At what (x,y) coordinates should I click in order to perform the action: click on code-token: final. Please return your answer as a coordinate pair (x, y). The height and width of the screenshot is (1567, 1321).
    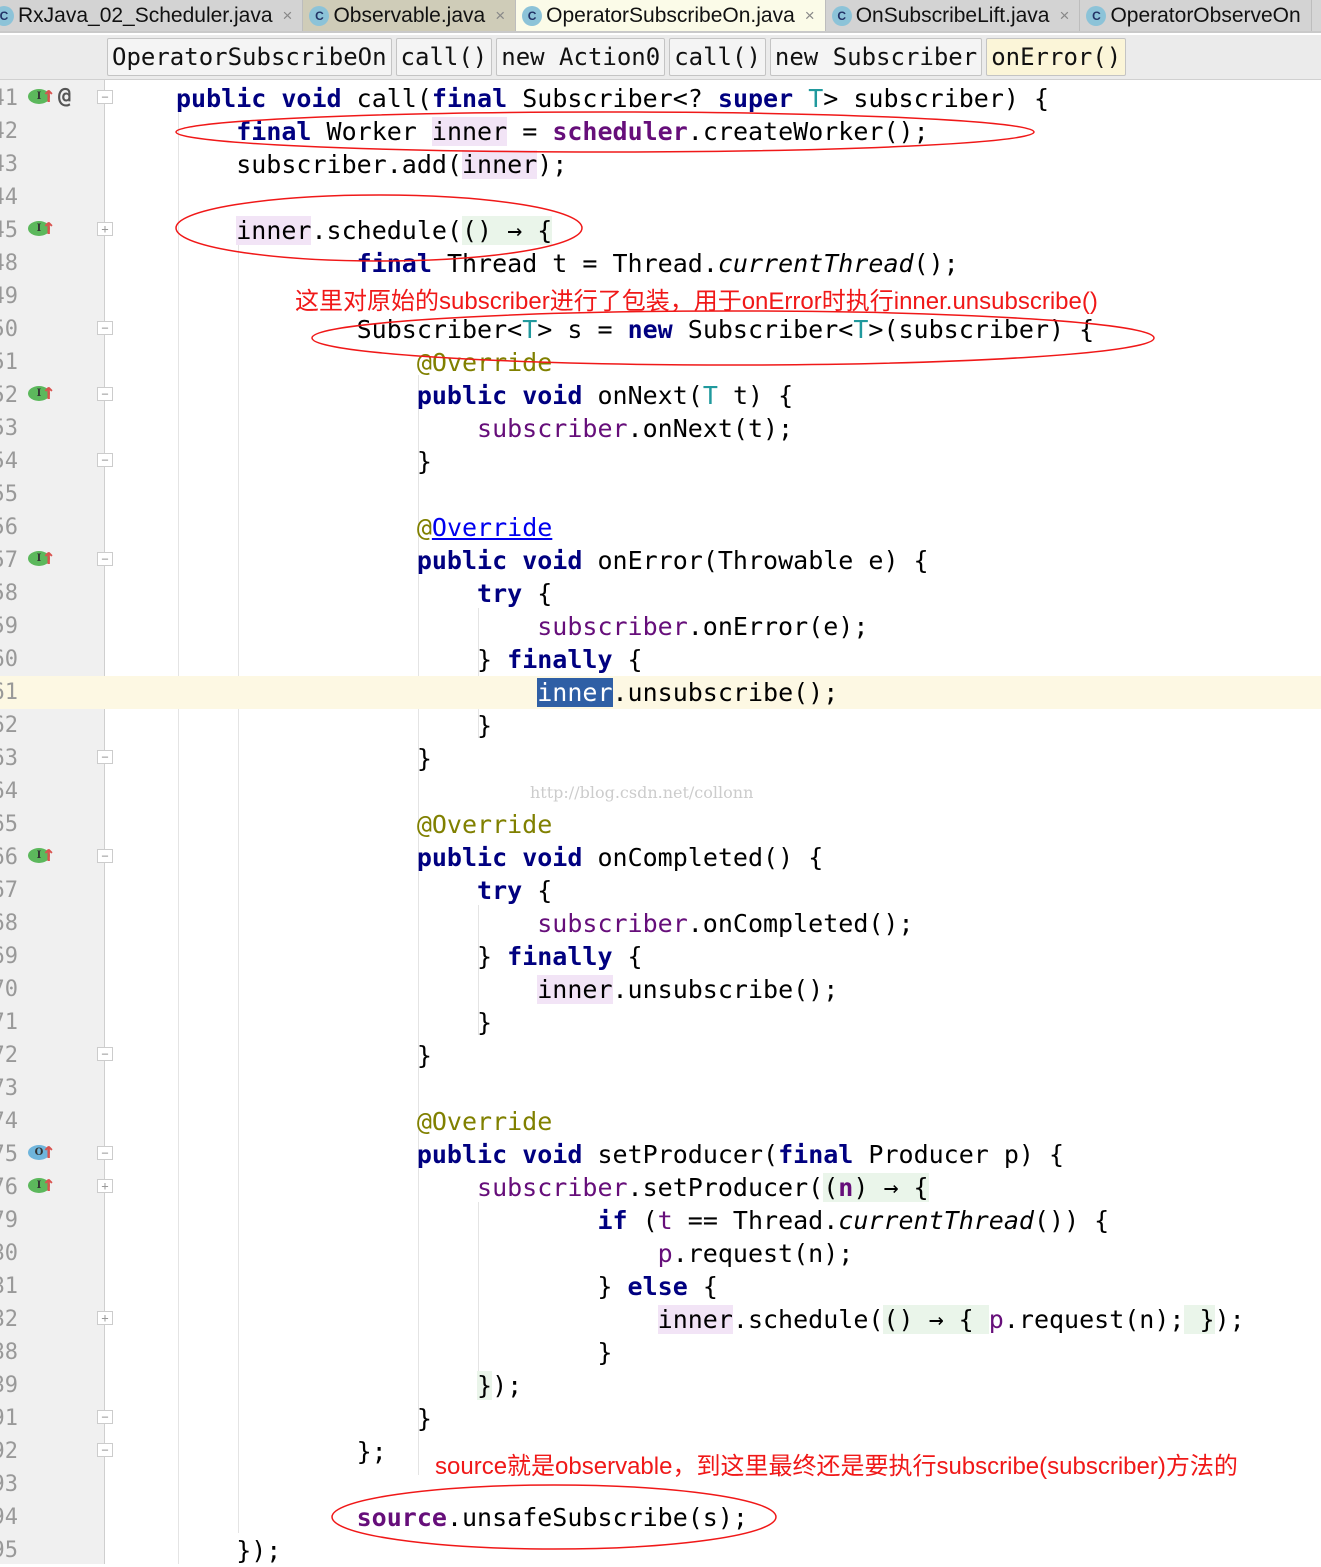
    Looking at the image, I should click on (274, 131).